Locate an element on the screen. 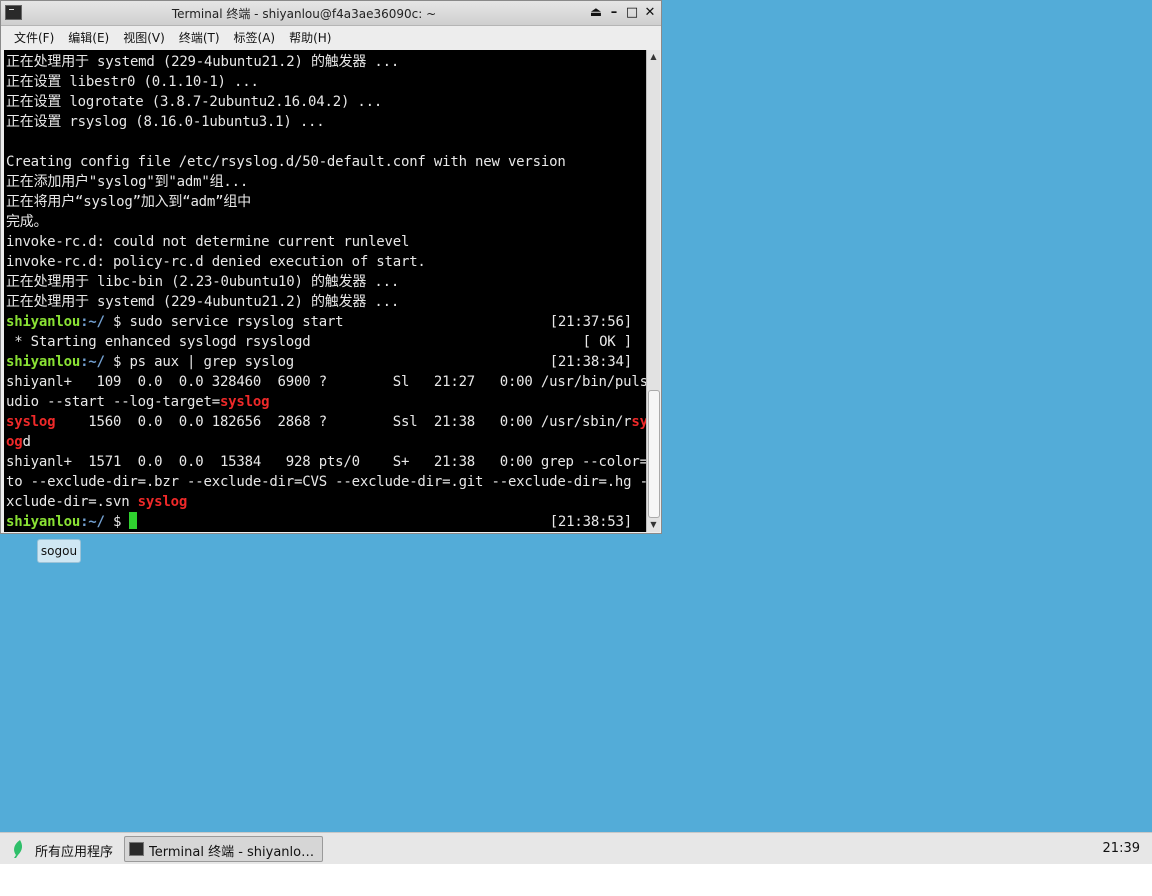  applications-menu-button: 所有应用程序 is located at coordinates (74, 850).